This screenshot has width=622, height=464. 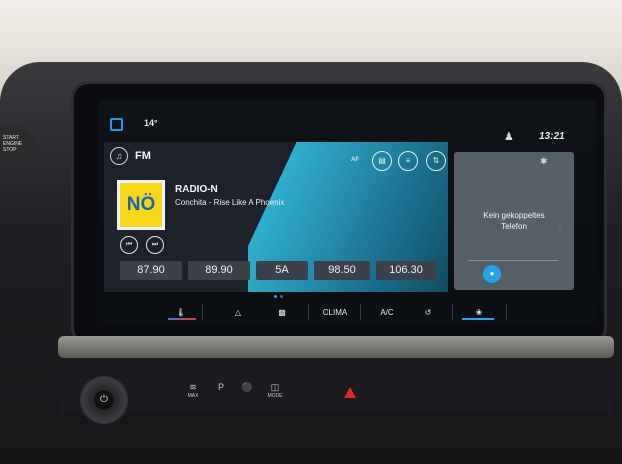 I want to click on phone-divider, so click(x=513, y=260).